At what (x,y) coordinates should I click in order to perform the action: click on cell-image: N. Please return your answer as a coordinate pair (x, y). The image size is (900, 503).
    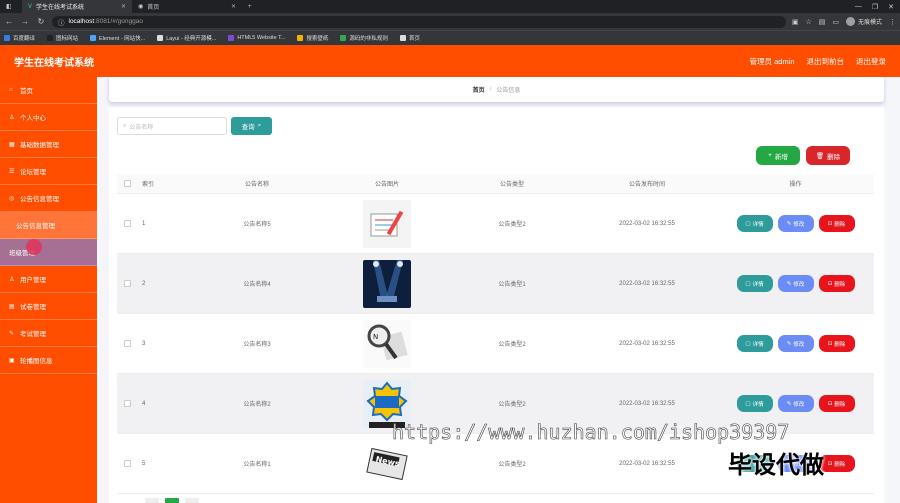
    Looking at the image, I should click on (387, 343).